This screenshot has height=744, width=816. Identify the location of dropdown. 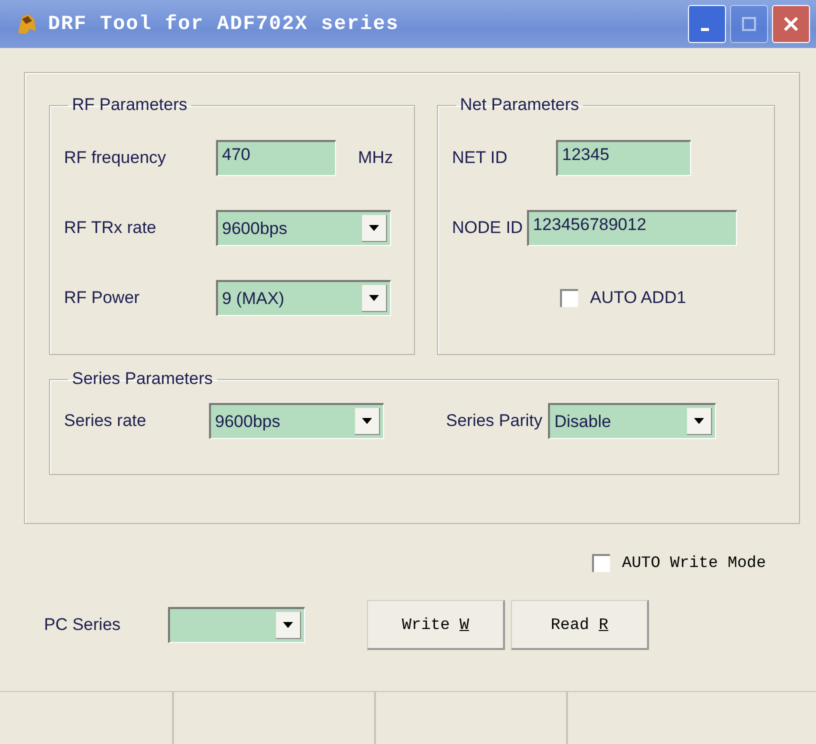
(236, 625).